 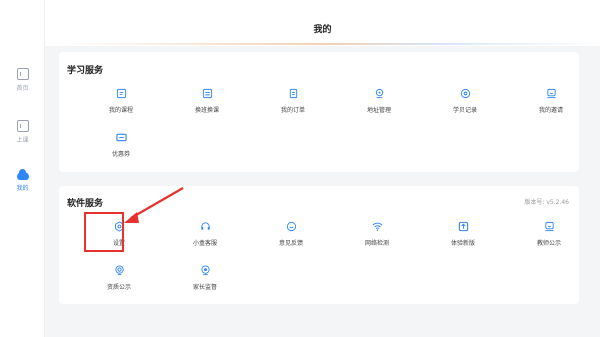 I want to click on version-label: 版本号: v5.2.46, so click(x=546, y=202).